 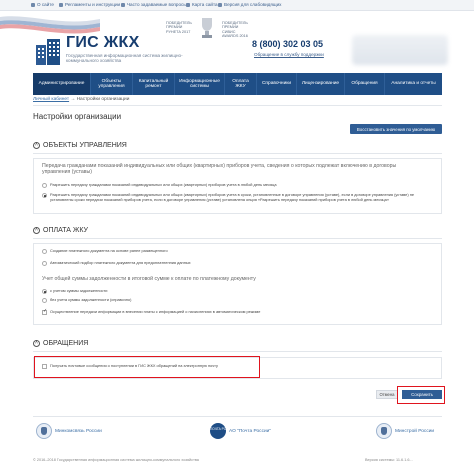 I want to click on partner-minkomsvyaz: Минкомсвязь России, so click(x=69, y=431).